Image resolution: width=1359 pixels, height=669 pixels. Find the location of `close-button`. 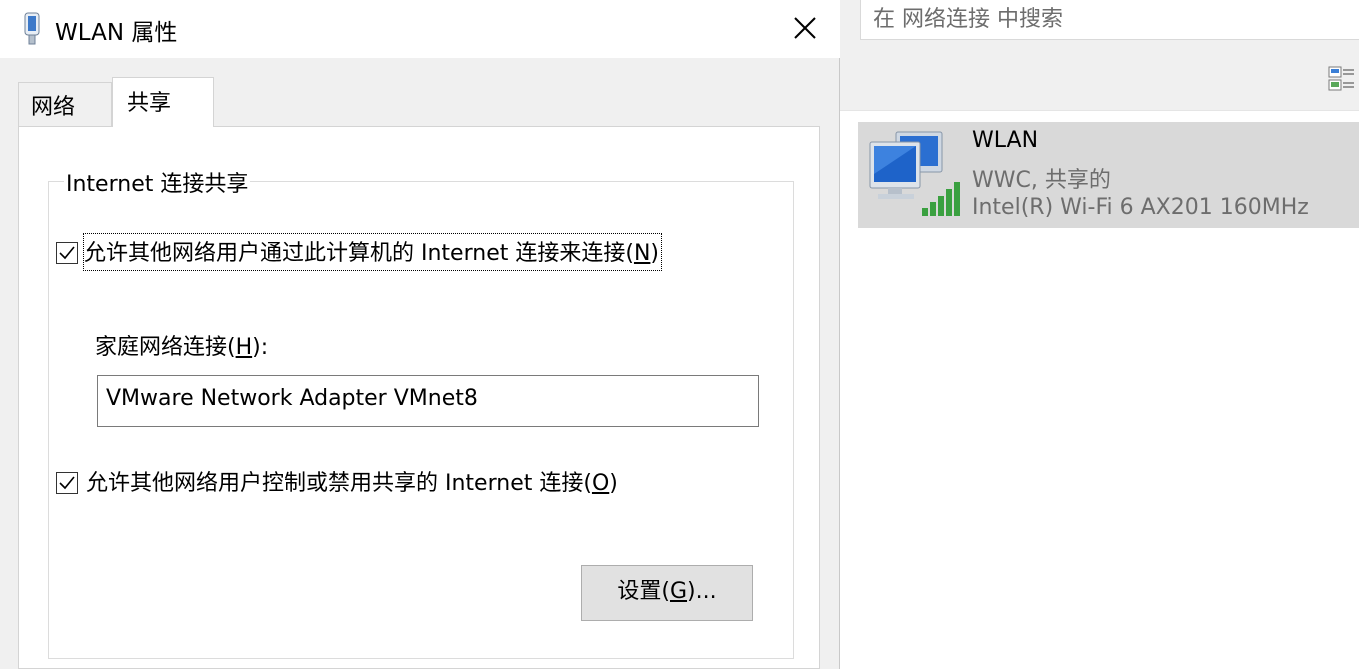

close-button is located at coordinates (805, 28).